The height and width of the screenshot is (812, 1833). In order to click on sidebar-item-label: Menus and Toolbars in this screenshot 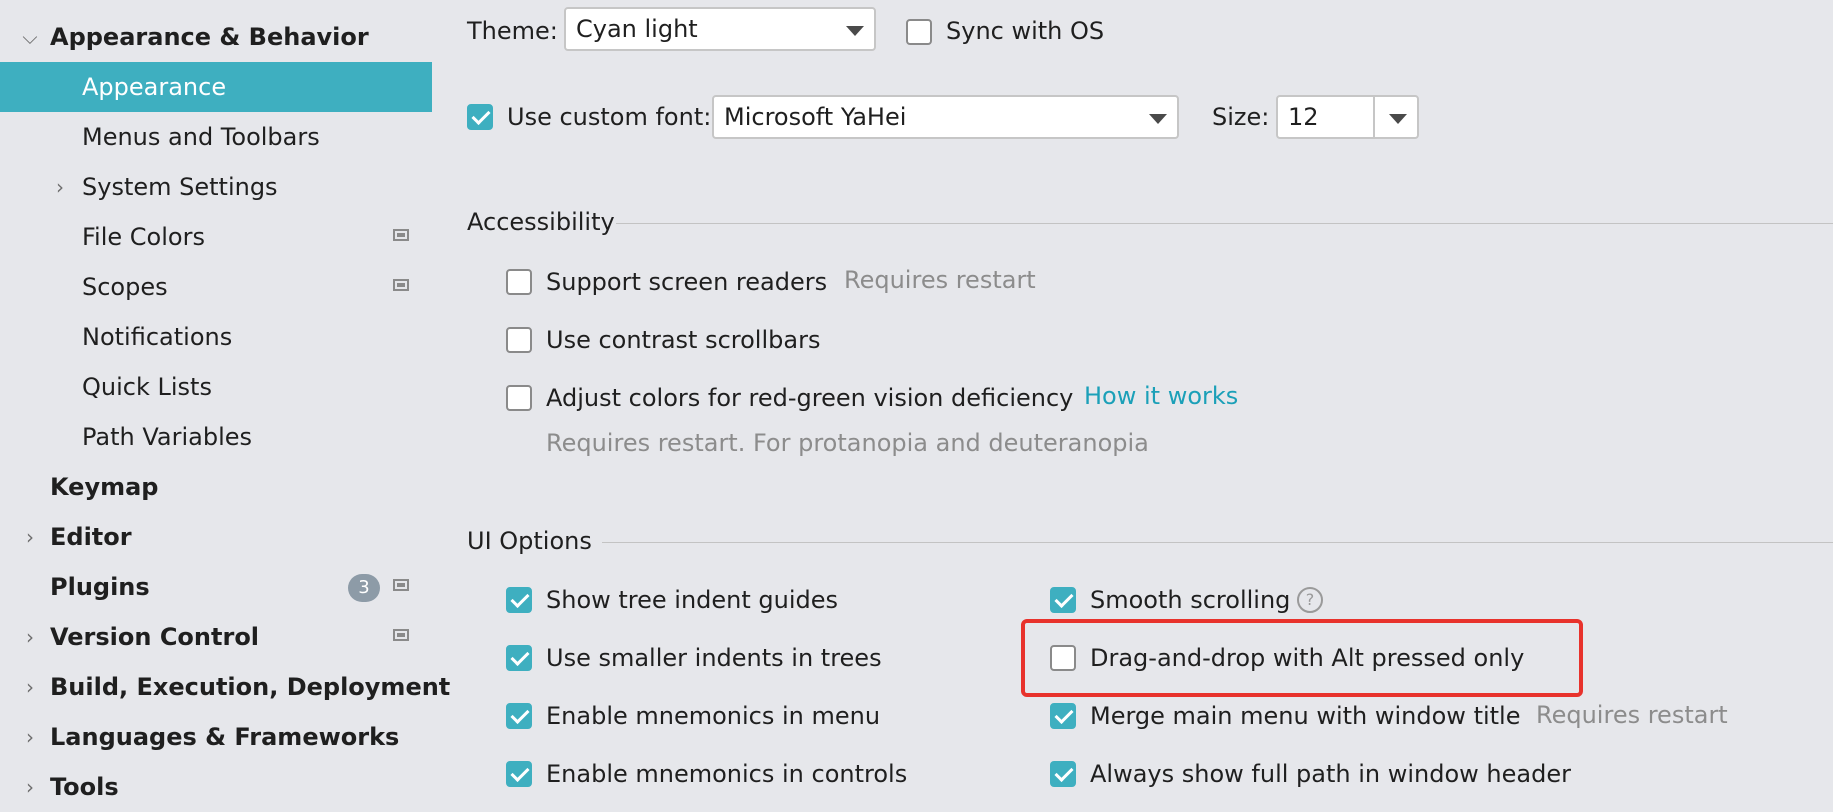, I will do `click(201, 137)`.